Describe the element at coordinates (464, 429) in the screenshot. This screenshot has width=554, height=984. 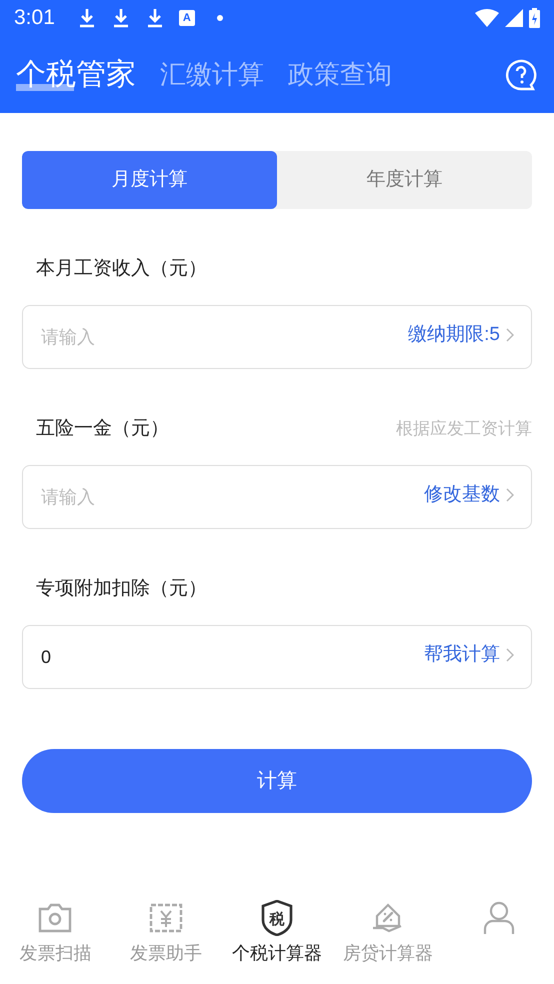
I see `hint-text: 根据应发工资计算` at that location.